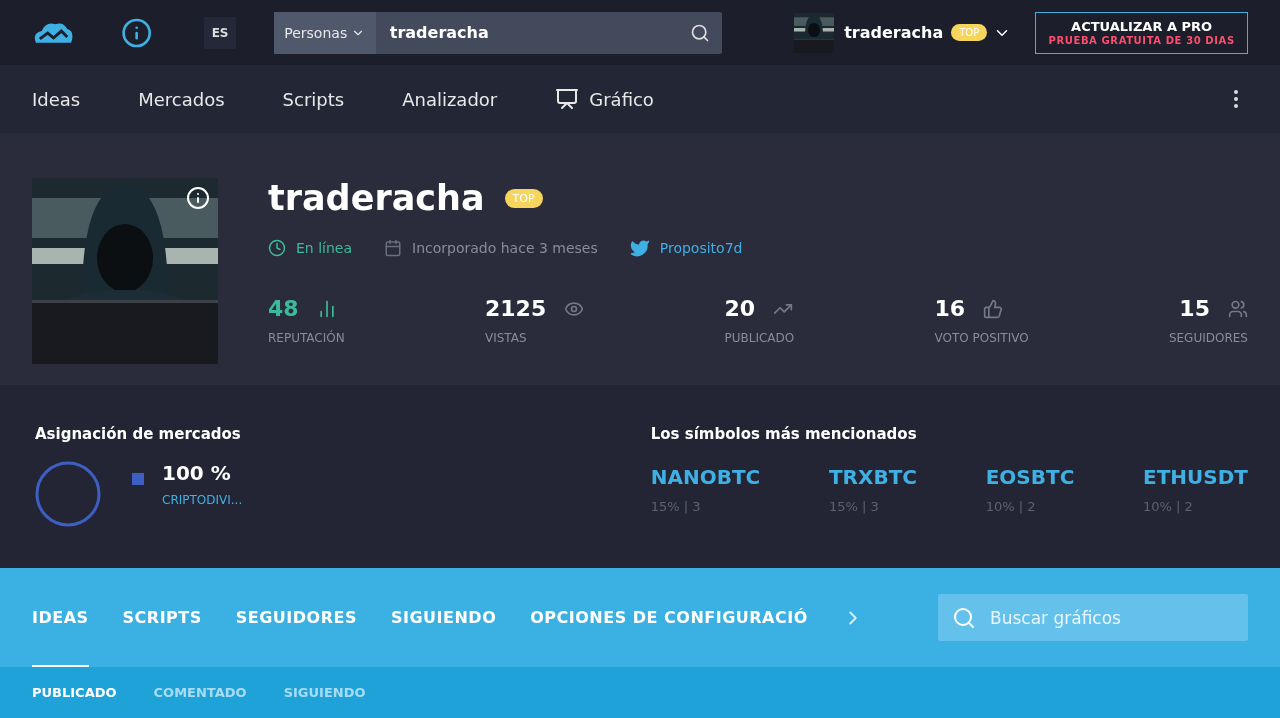 The image size is (1280, 718). What do you see at coordinates (705, 477) in the screenshot?
I see `symbol-link: NANOBTC` at bounding box center [705, 477].